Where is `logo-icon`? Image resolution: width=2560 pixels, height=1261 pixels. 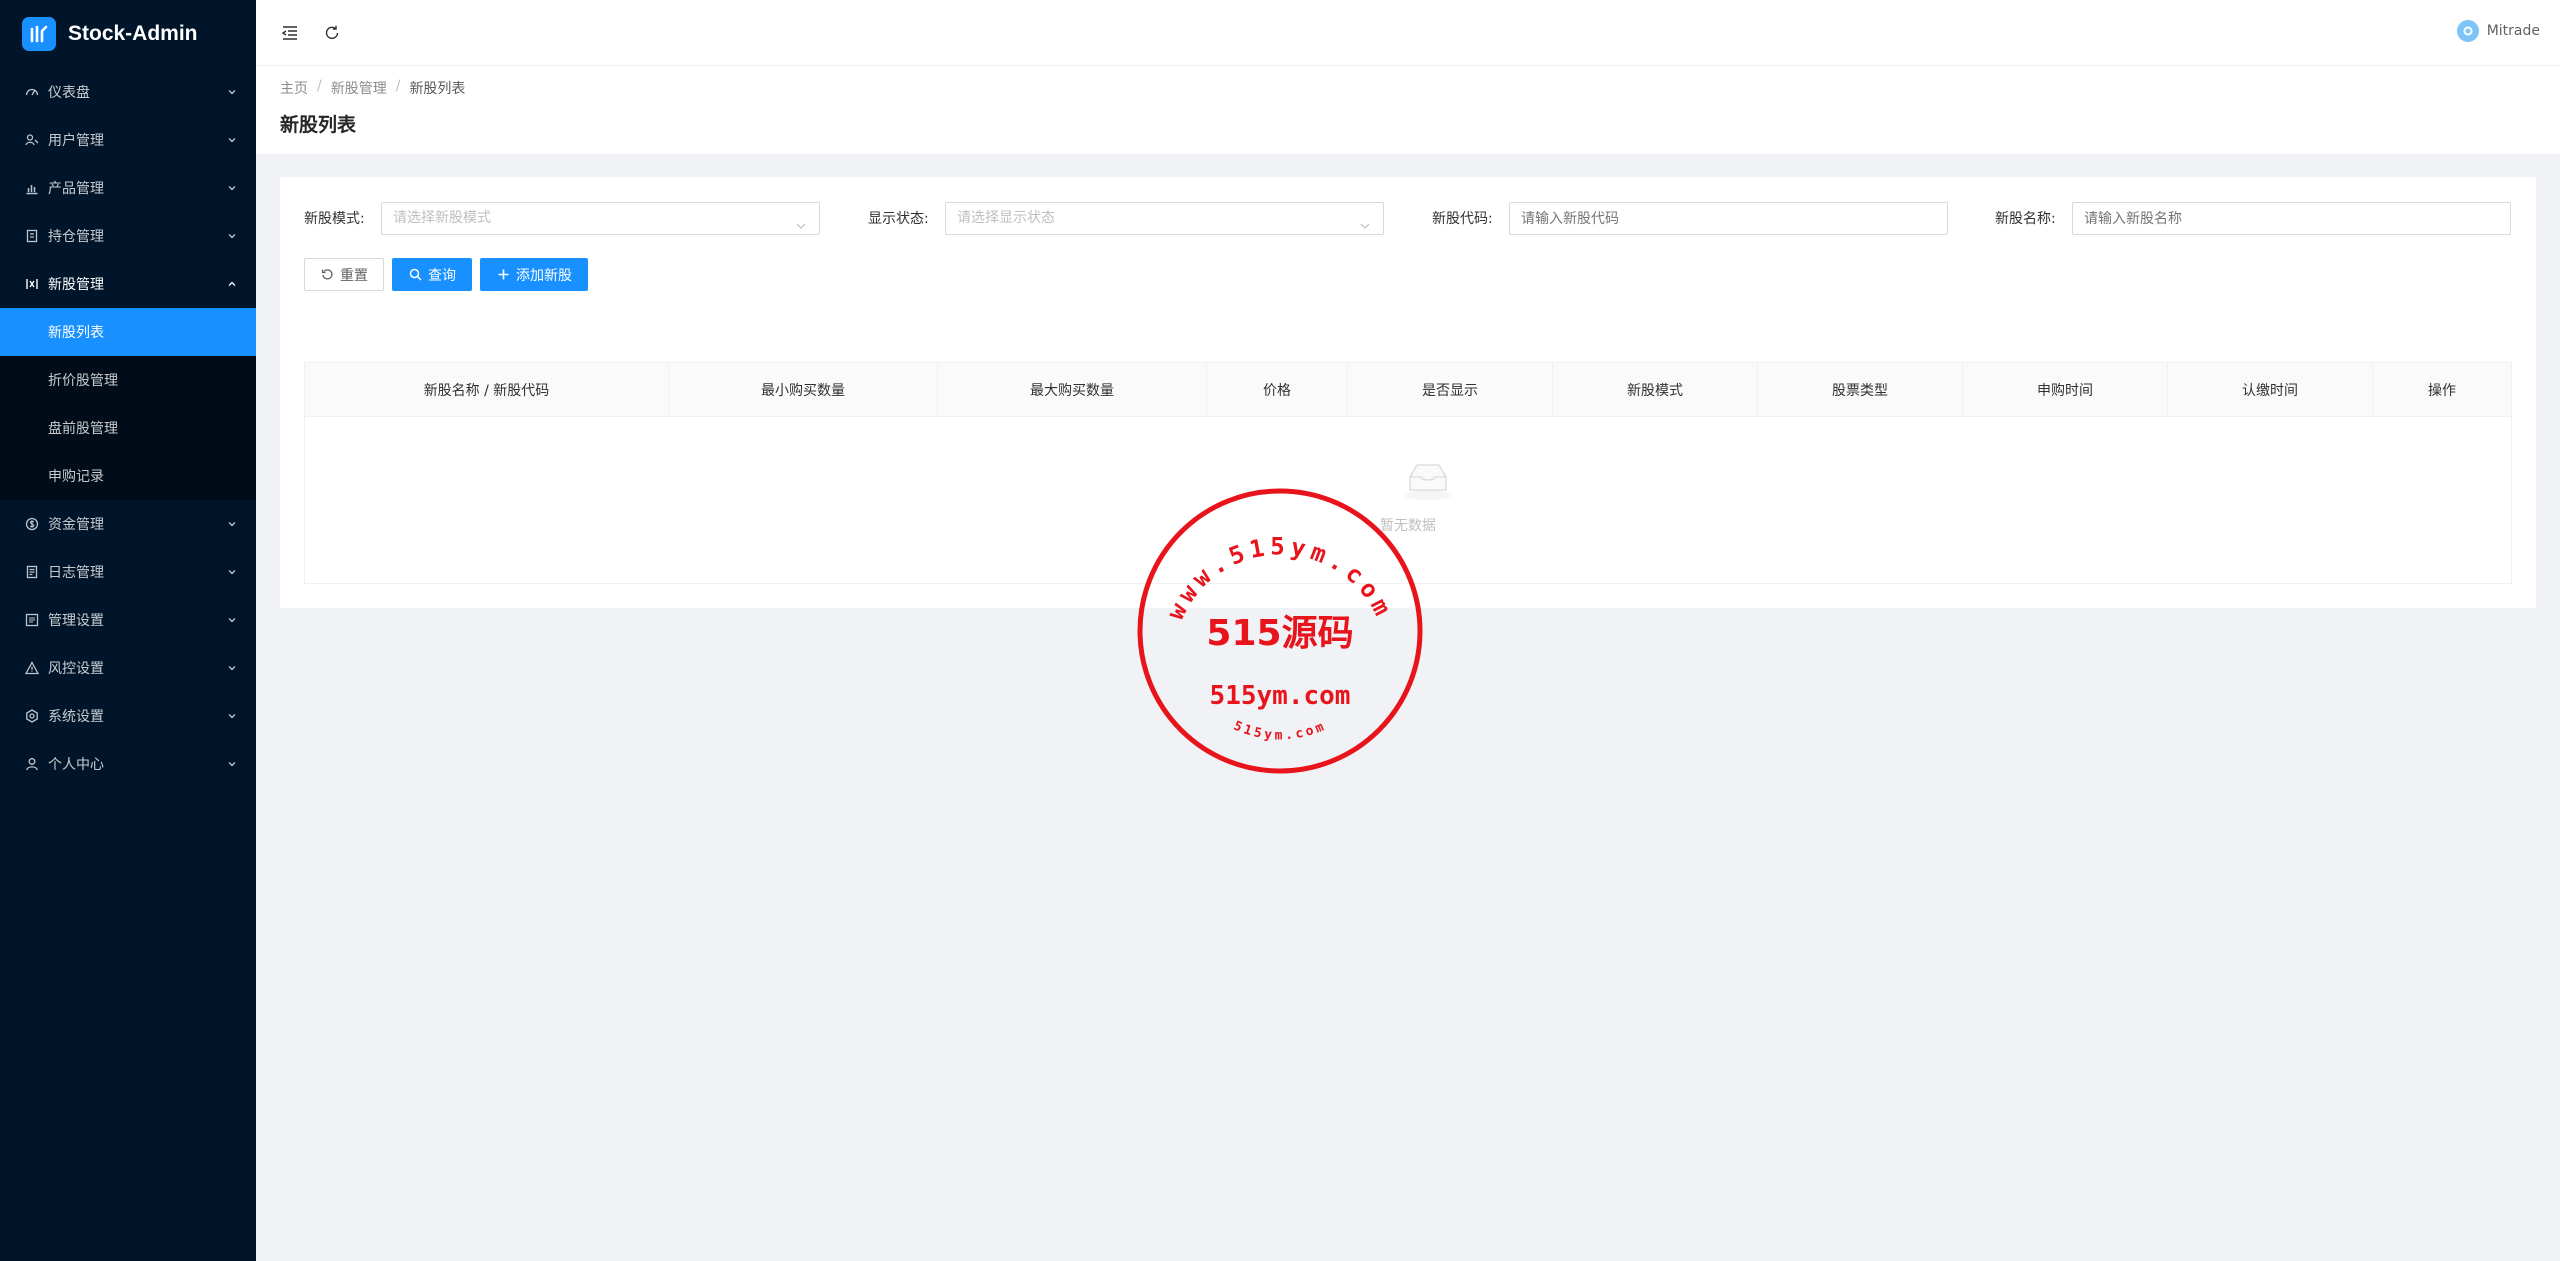
logo-icon is located at coordinates (39, 34).